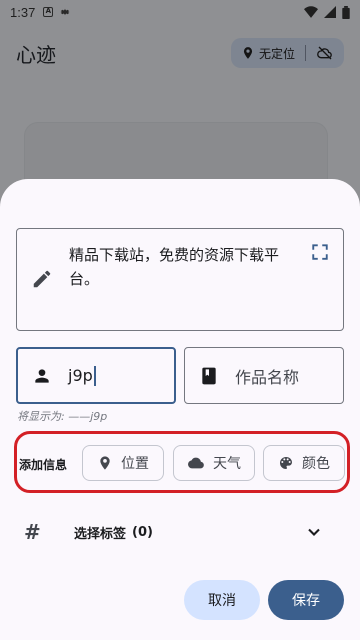 This screenshot has height=640, width=360. What do you see at coordinates (180, 53) in the screenshot?
I see `app-header: 心迹 无定位` at bounding box center [180, 53].